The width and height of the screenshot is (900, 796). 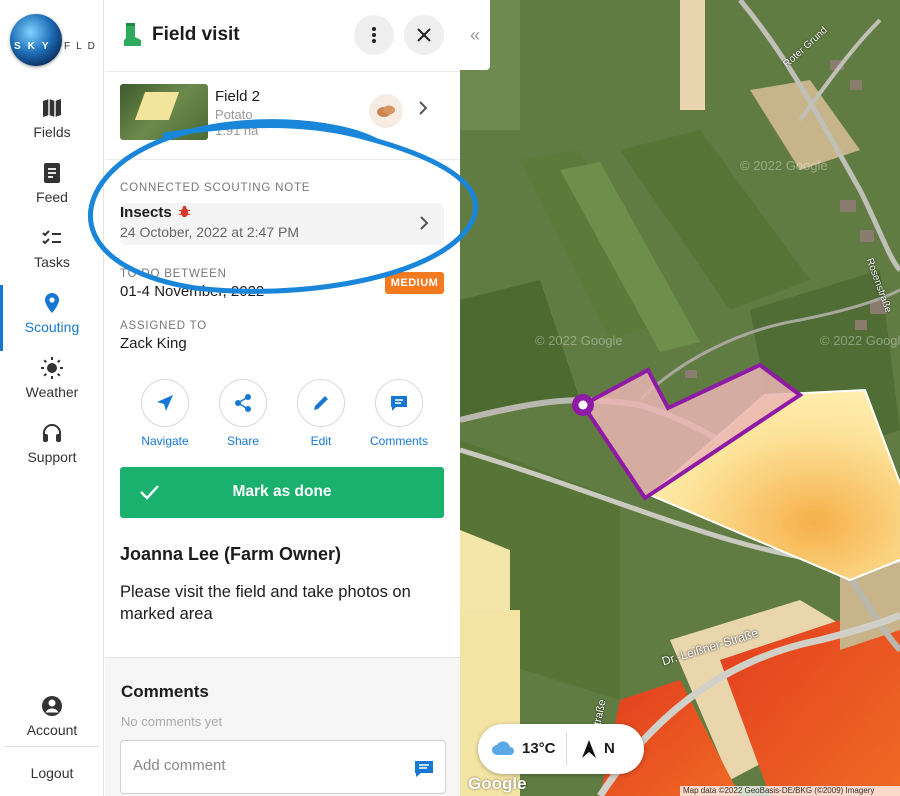 I want to click on nav-label-weather: Weather, so click(x=52, y=392).